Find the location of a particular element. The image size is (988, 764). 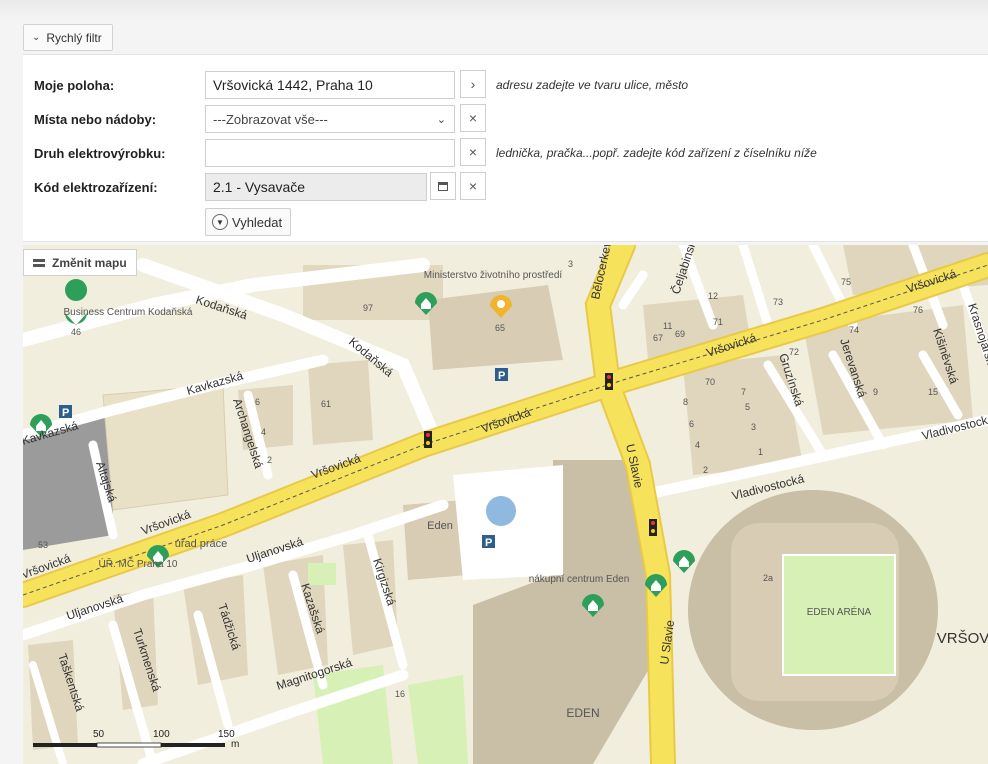

house-number: 16 is located at coordinates (400, 694).